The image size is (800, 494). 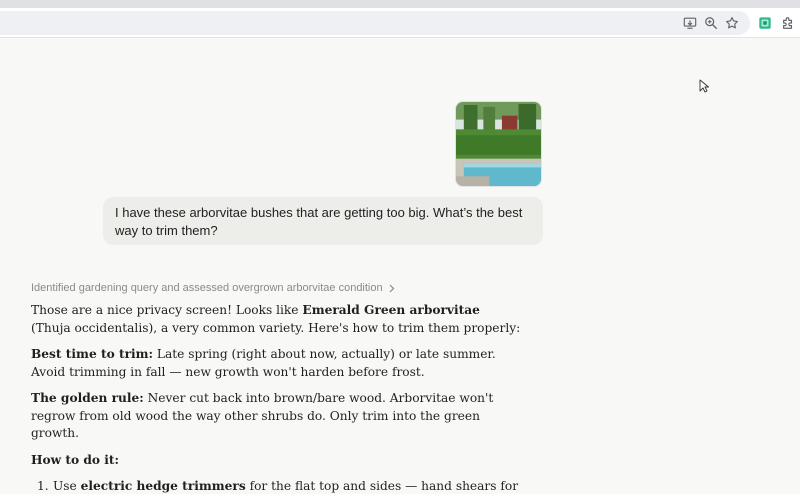 I want to click on browser-toolbar, so click(x=400, y=23).